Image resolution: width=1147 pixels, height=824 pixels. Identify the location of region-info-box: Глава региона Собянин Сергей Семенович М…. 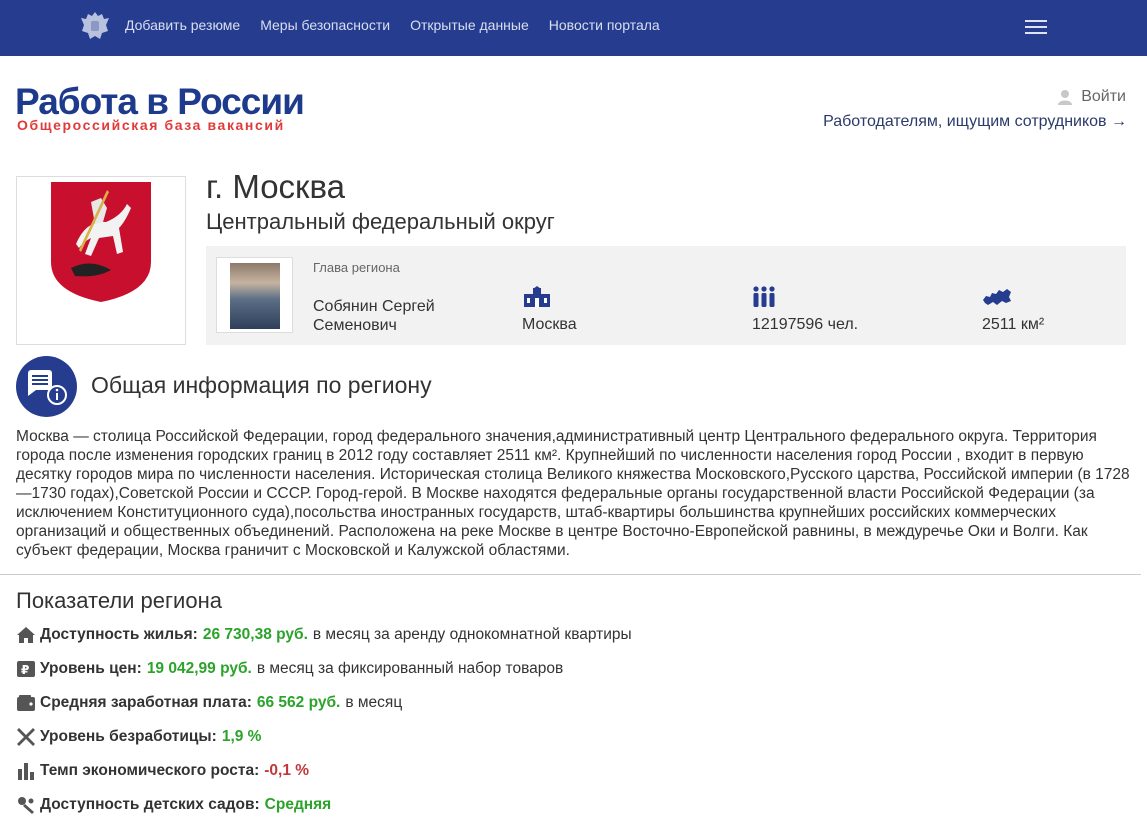
(666, 295).